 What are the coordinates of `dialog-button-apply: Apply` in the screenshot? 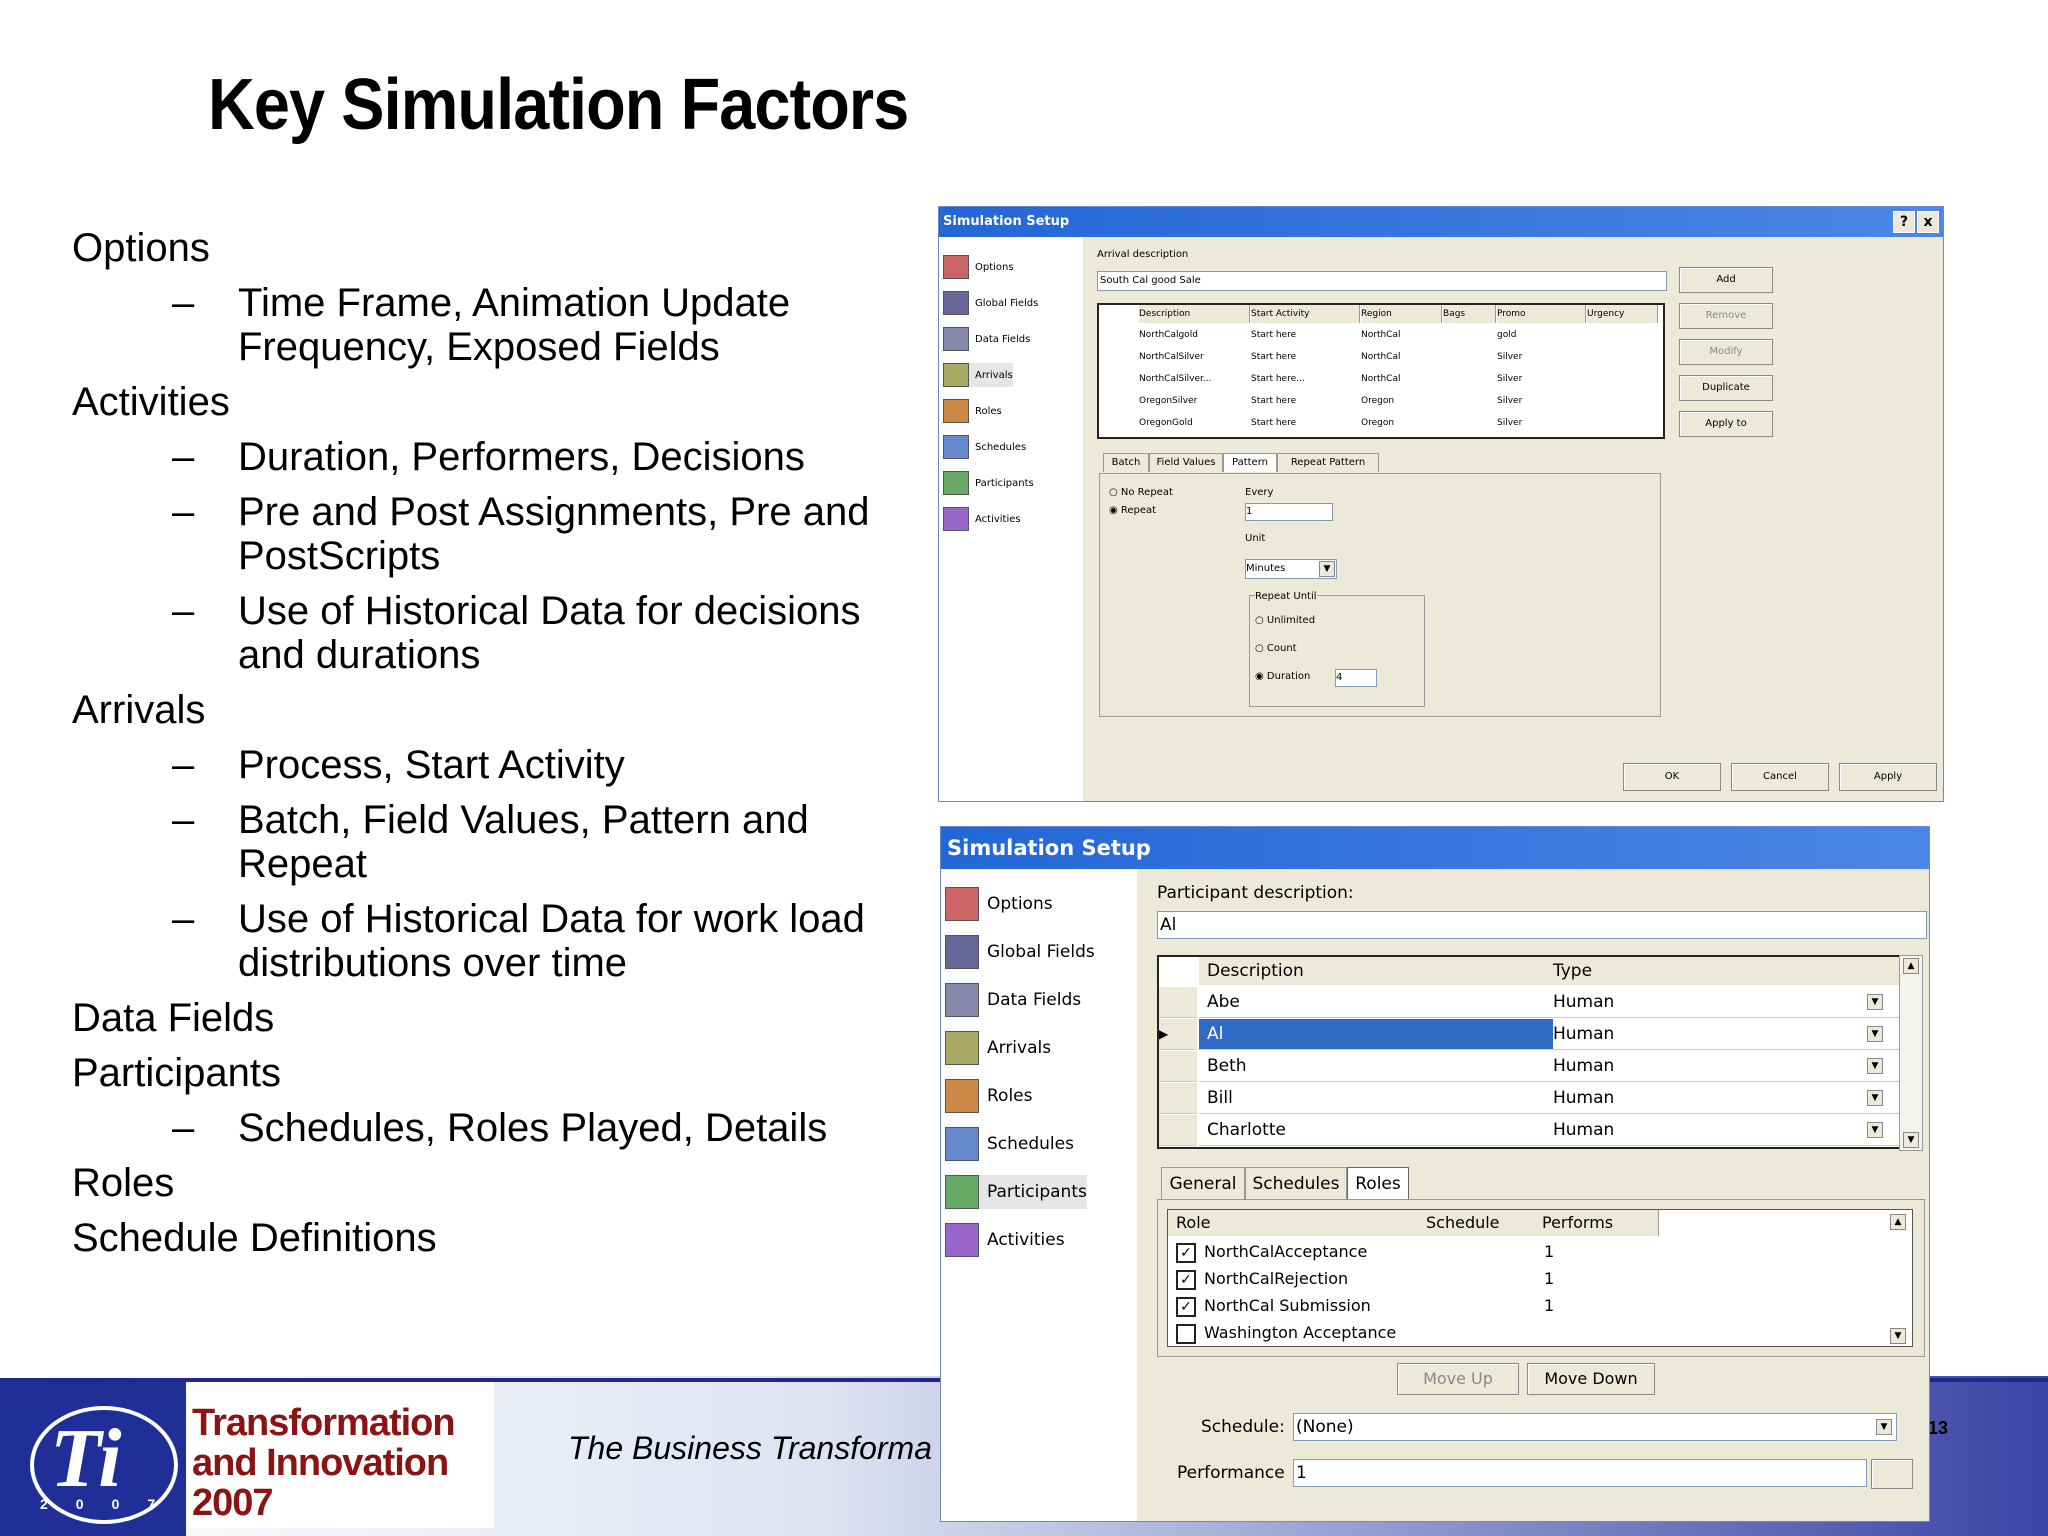 It's located at (1888, 777).